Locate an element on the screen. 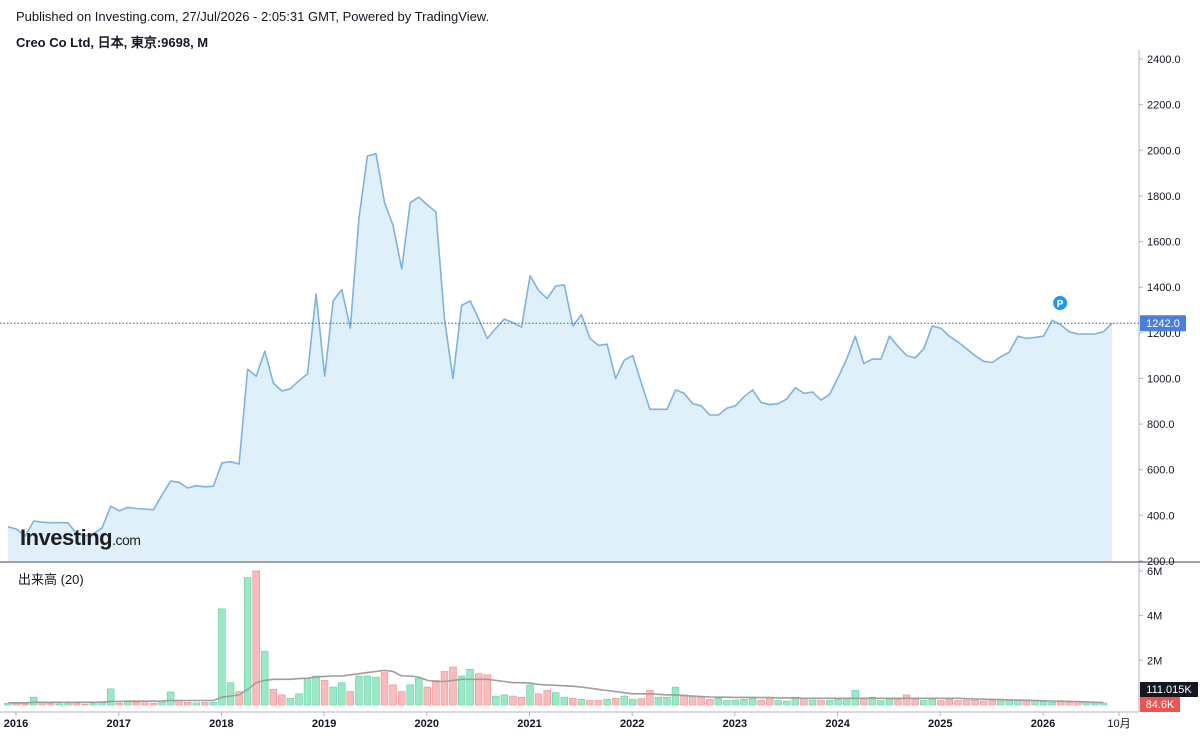 The image size is (1200, 737). time-tick-label: 2020 is located at coordinates (427, 724).